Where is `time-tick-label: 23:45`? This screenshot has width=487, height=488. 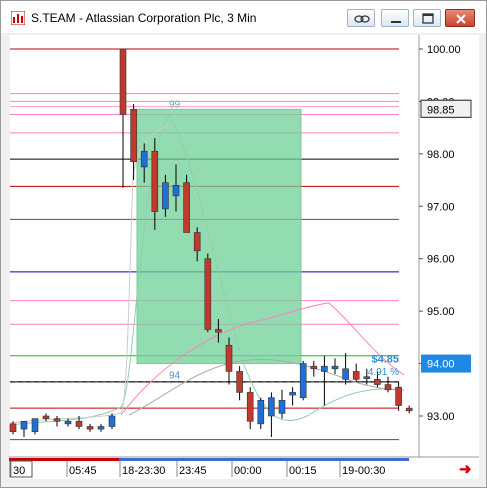 time-tick-label: 23:45 is located at coordinates (193, 471).